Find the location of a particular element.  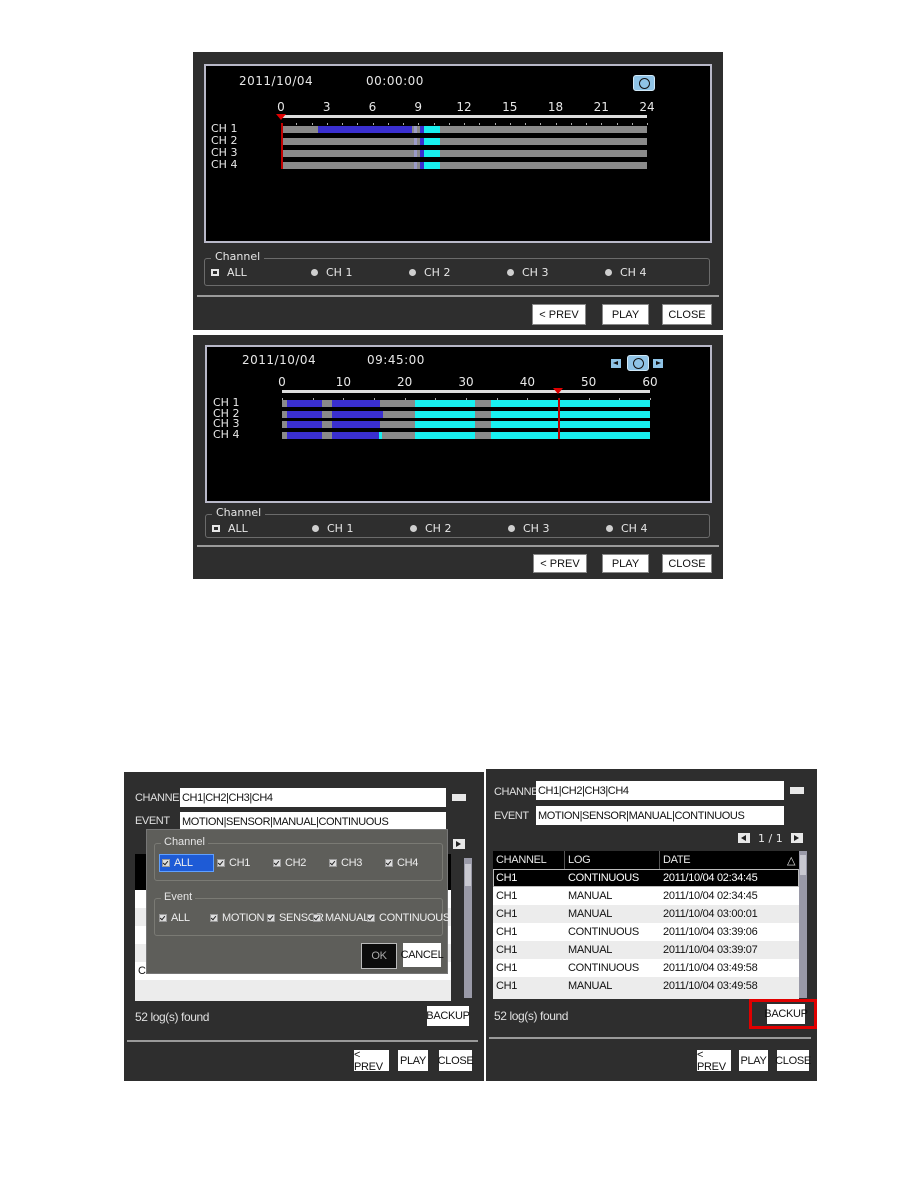

table-row: CH1 MANUAL 2011/10/04 03:49:58 is located at coordinates (646, 986).